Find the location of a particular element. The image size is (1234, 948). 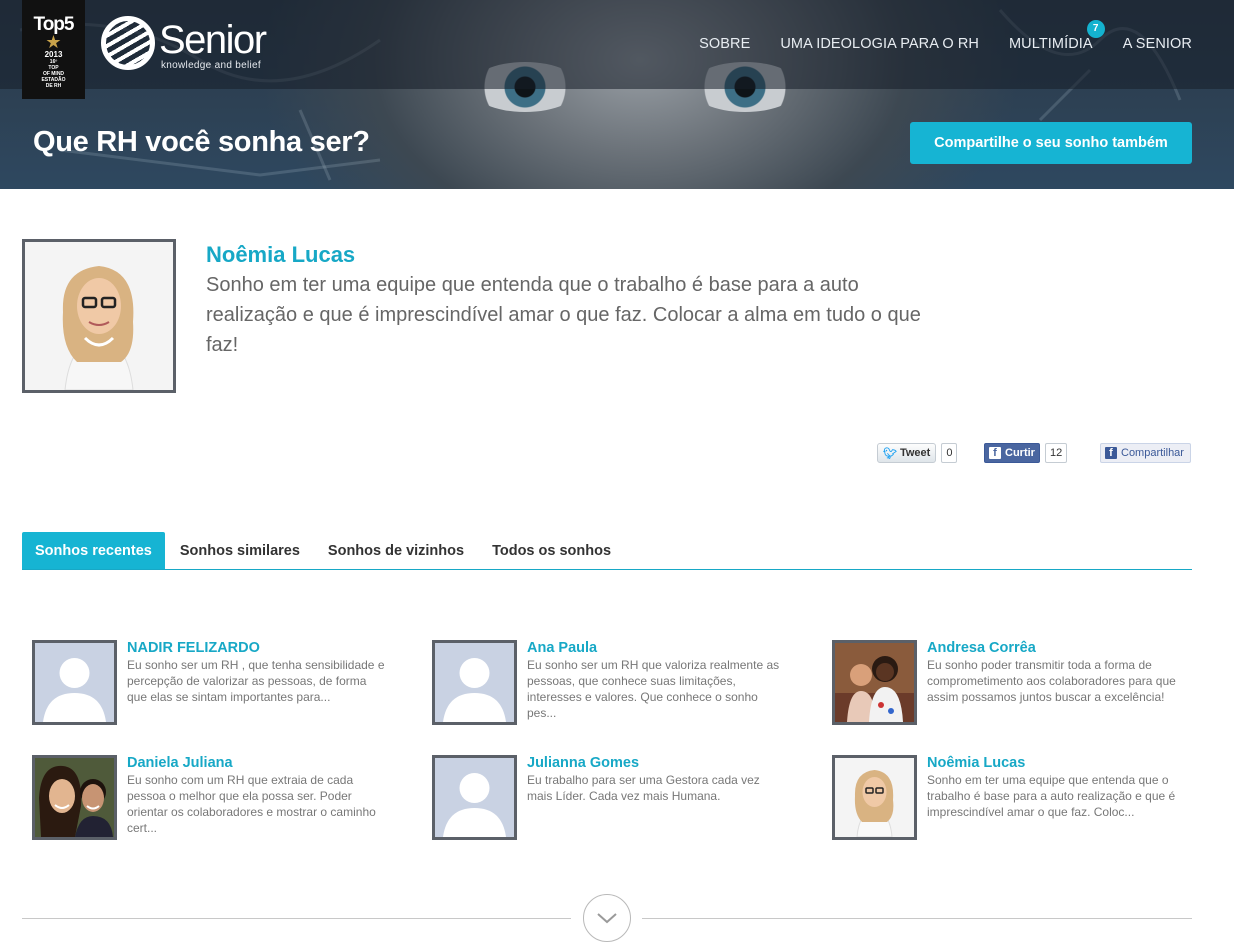

multimidia-count-badge: 7 is located at coordinates (1095, 29).